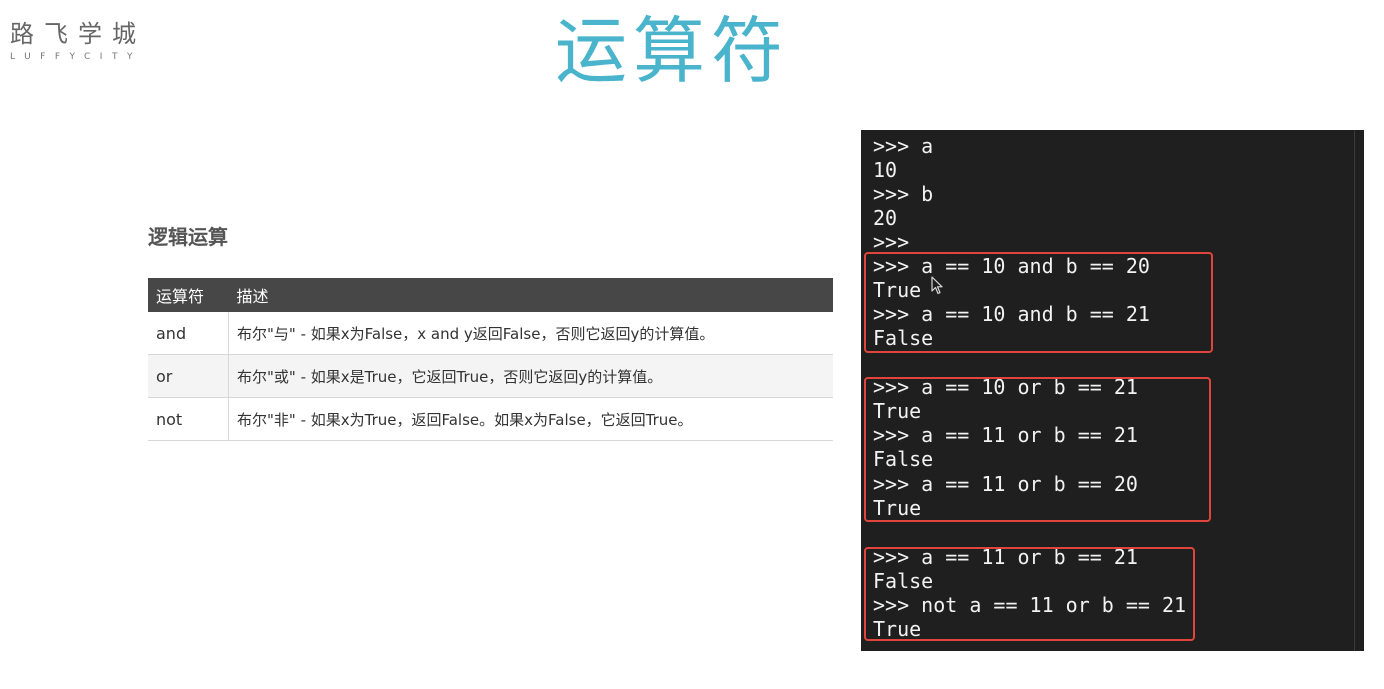 This screenshot has width=1384, height=689. What do you see at coordinates (1029, 594) in the screenshot?
I see `not-examples-highlight` at bounding box center [1029, 594].